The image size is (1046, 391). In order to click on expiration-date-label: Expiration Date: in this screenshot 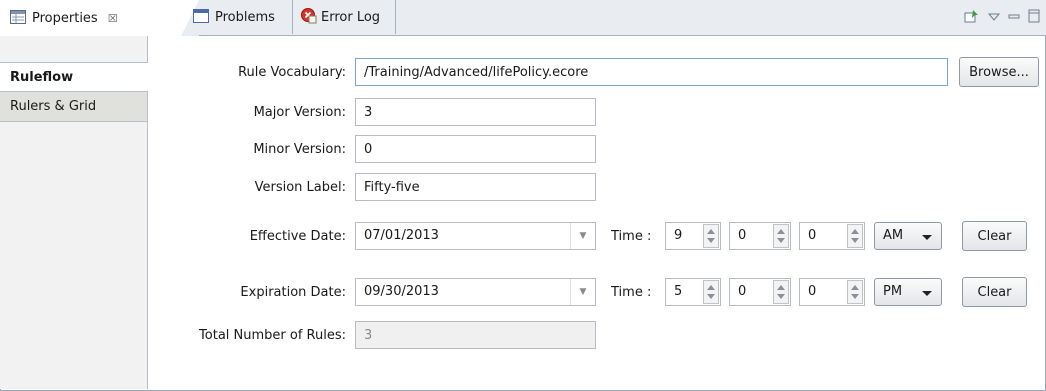, I will do `click(293, 292)`.